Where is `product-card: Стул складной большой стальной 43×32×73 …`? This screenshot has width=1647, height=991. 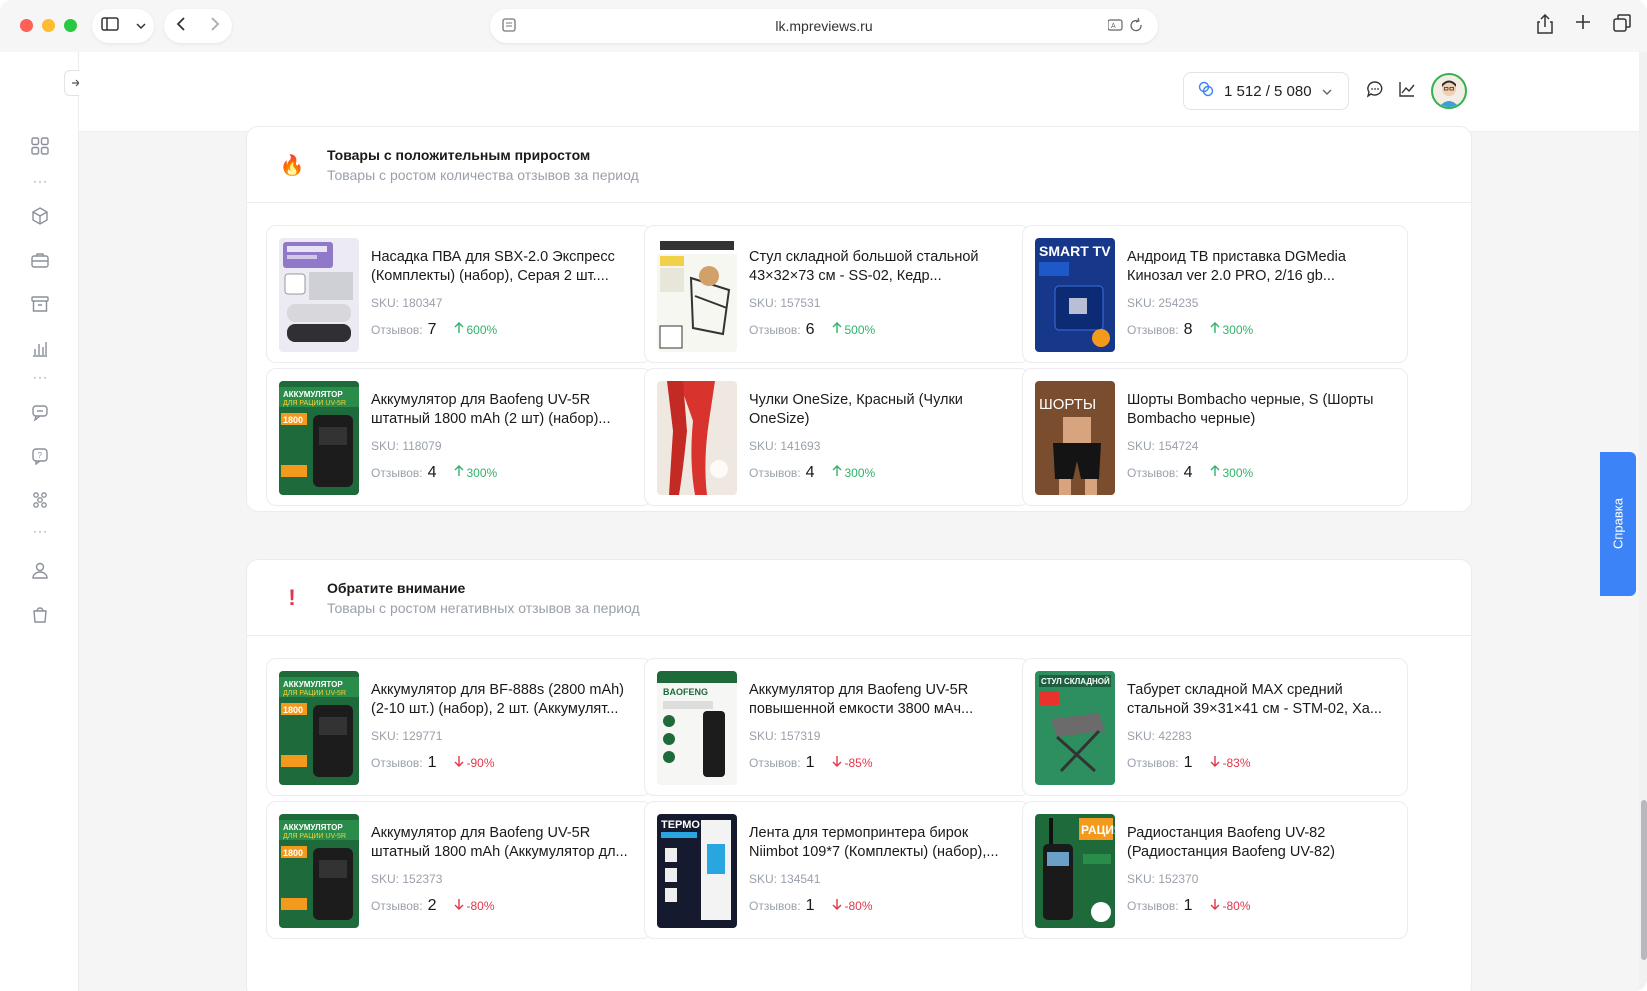 product-card: Стул складной большой стальной 43×32×73 … is located at coordinates (837, 294).